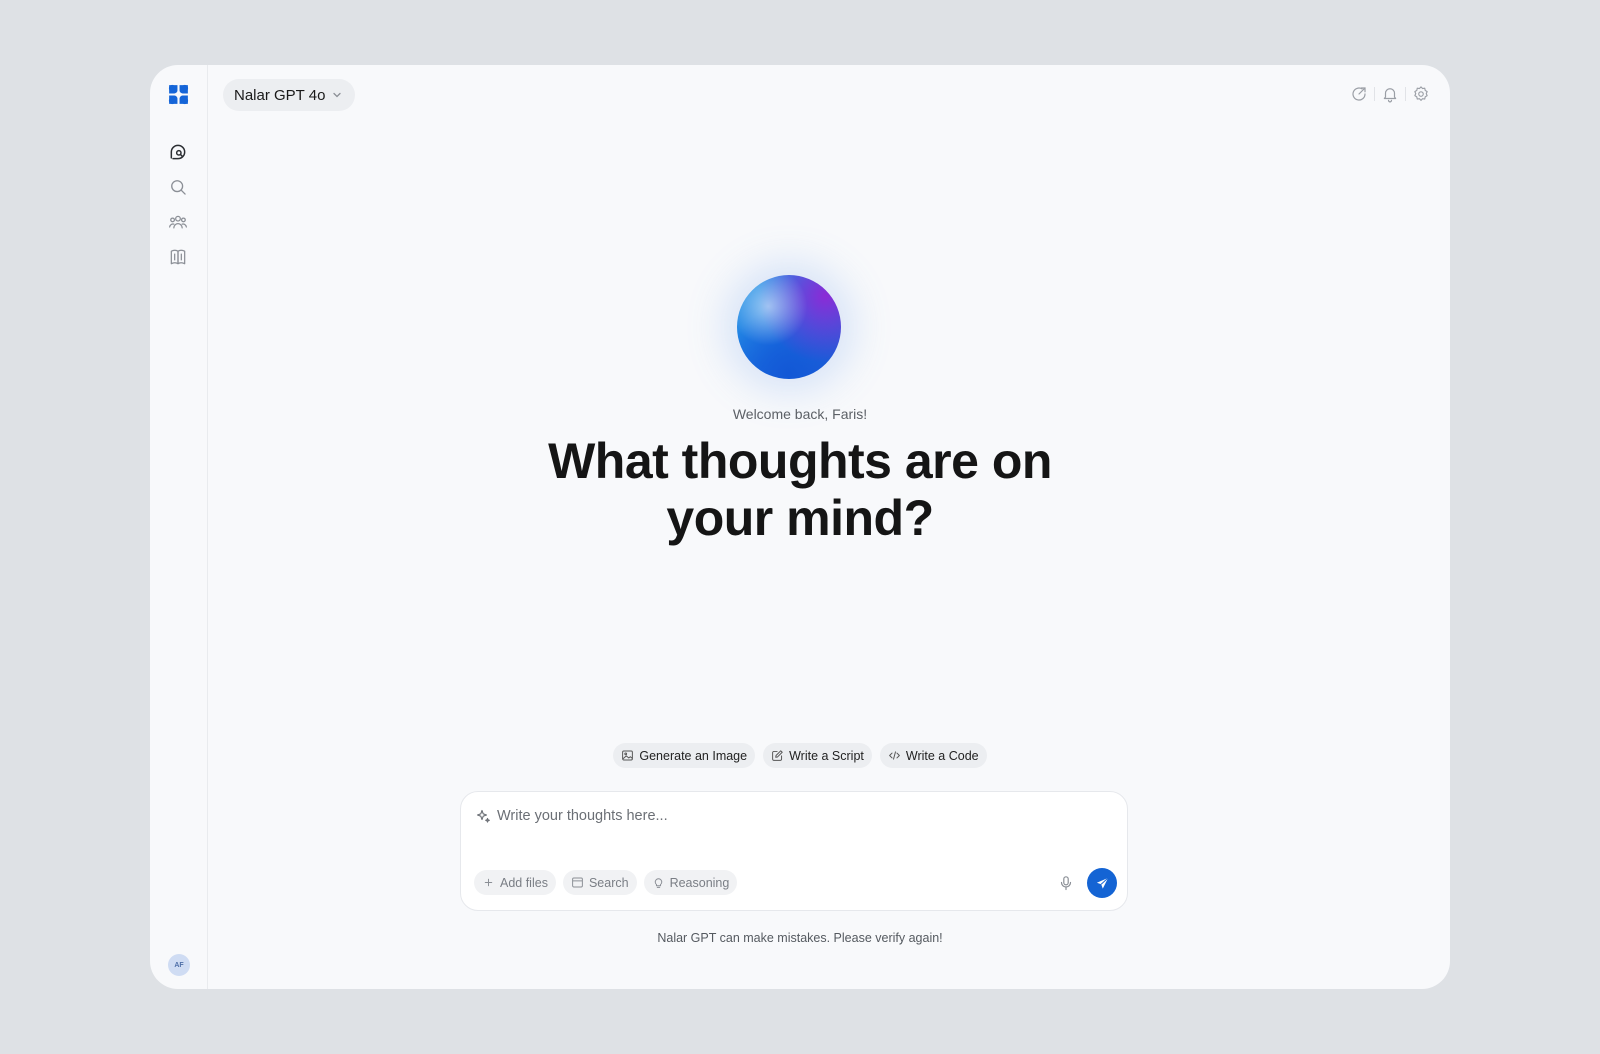  Describe the element at coordinates (488, 882) in the screenshot. I see `plus-icon` at that location.